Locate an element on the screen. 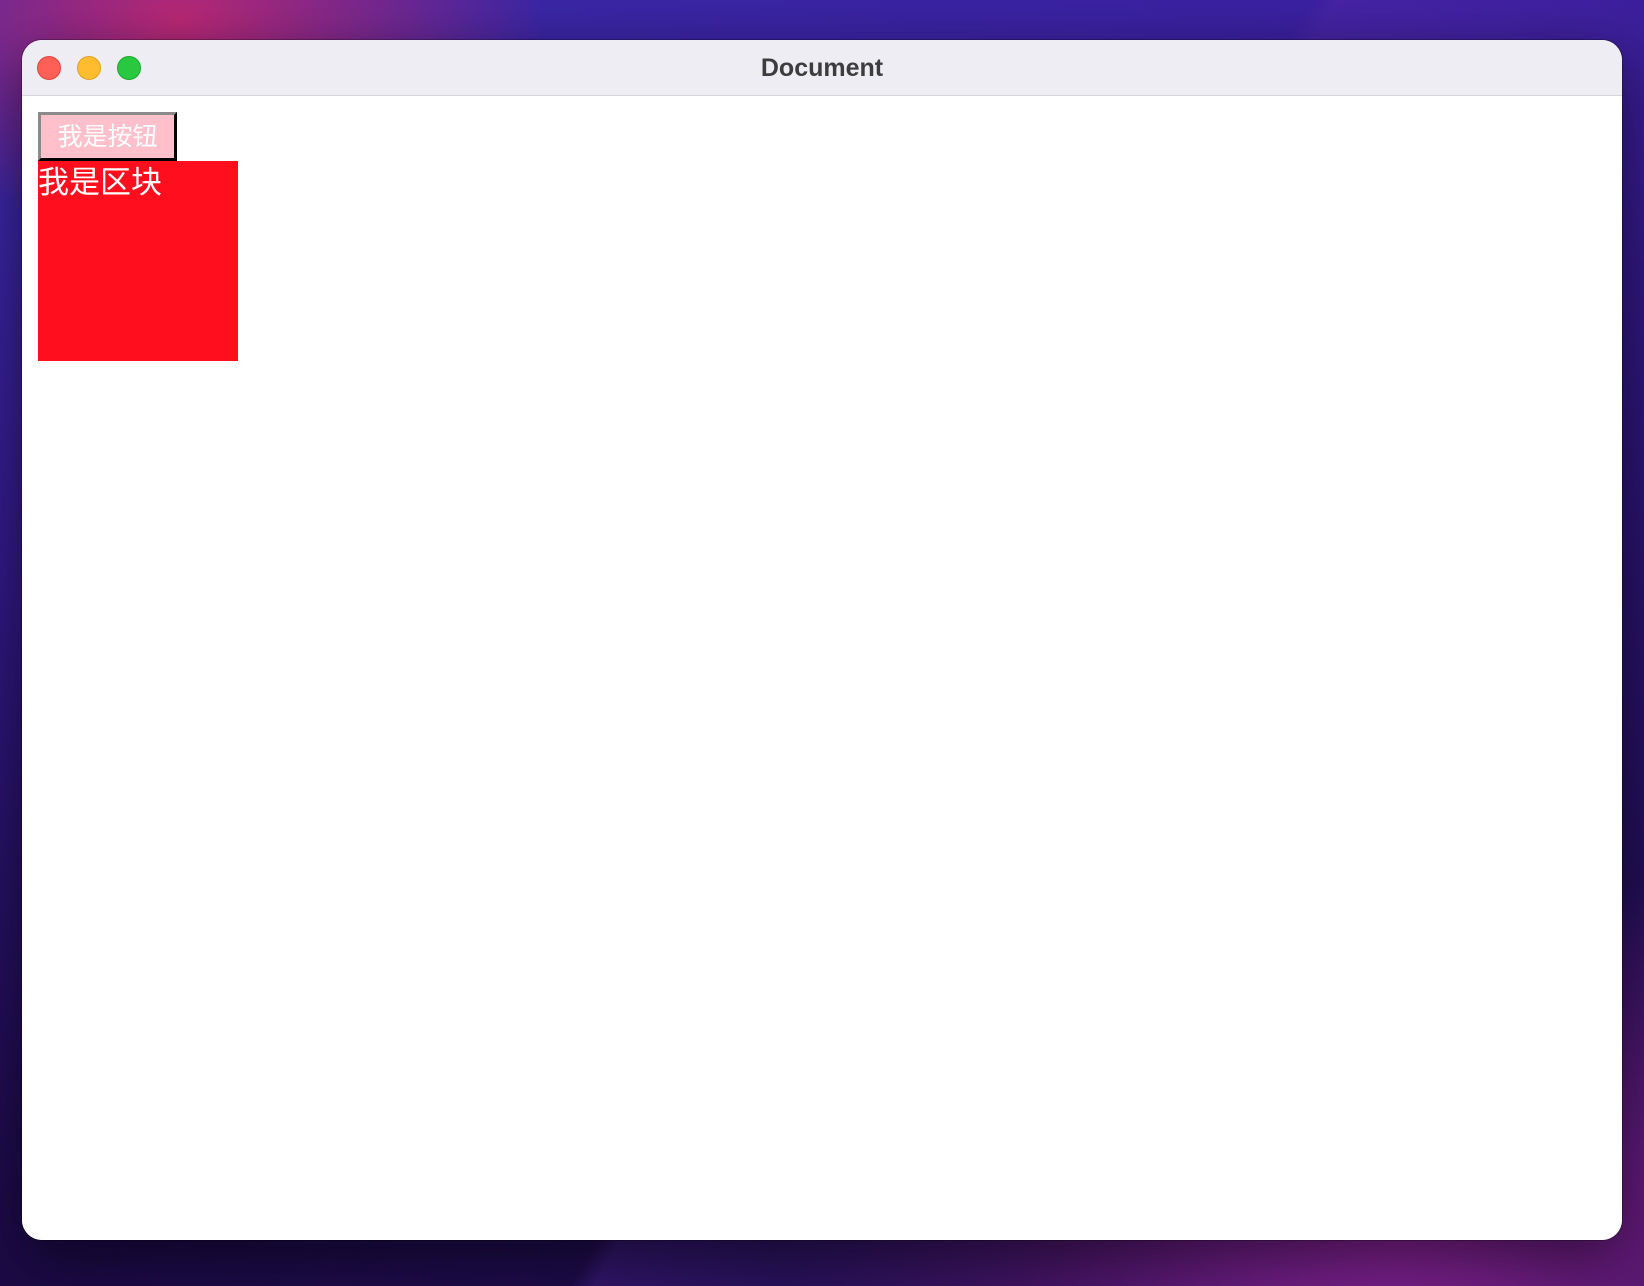  demo-block: 我是区块 is located at coordinates (138, 261).